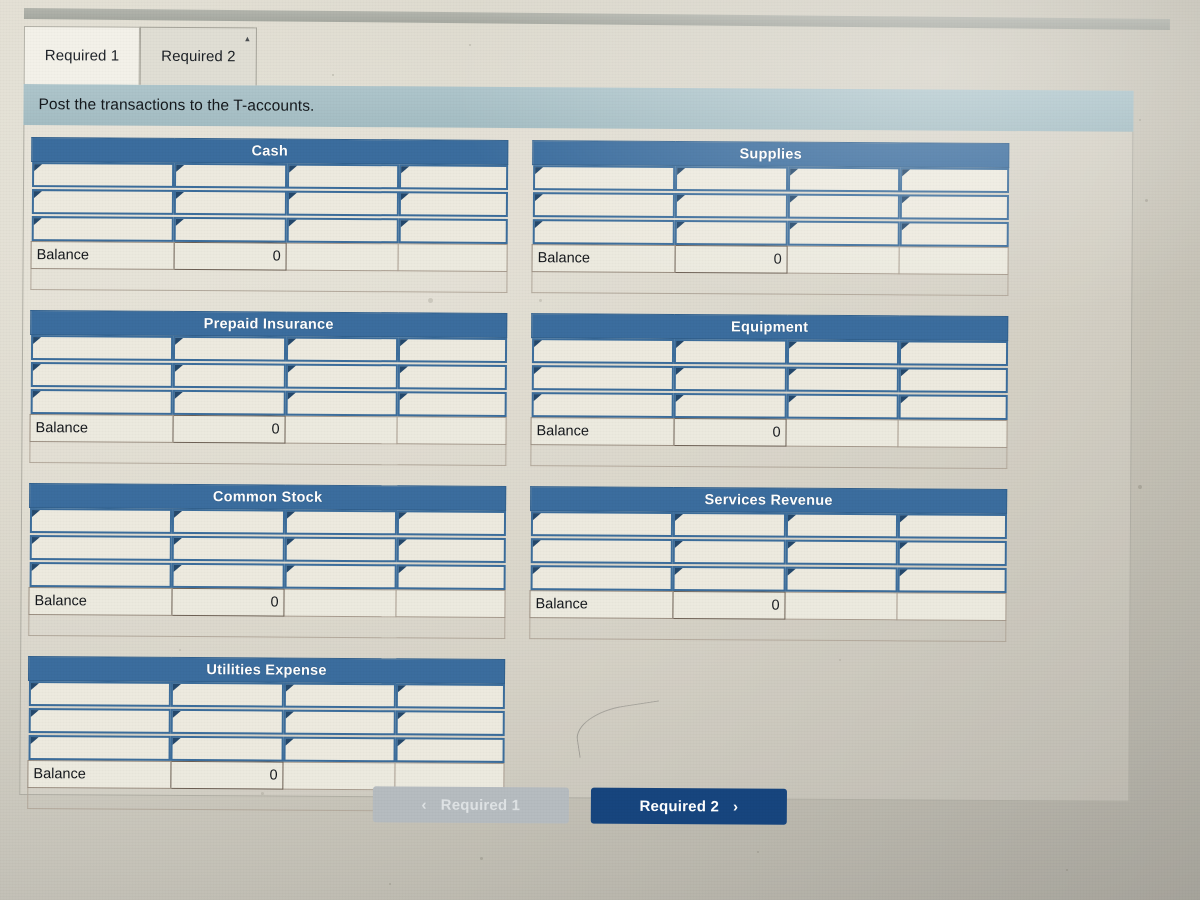 This screenshot has height=900, width=1200. Describe the element at coordinates (453, 177) in the screenshot. I see `t-account-input-cash-r1-c4` at that location.